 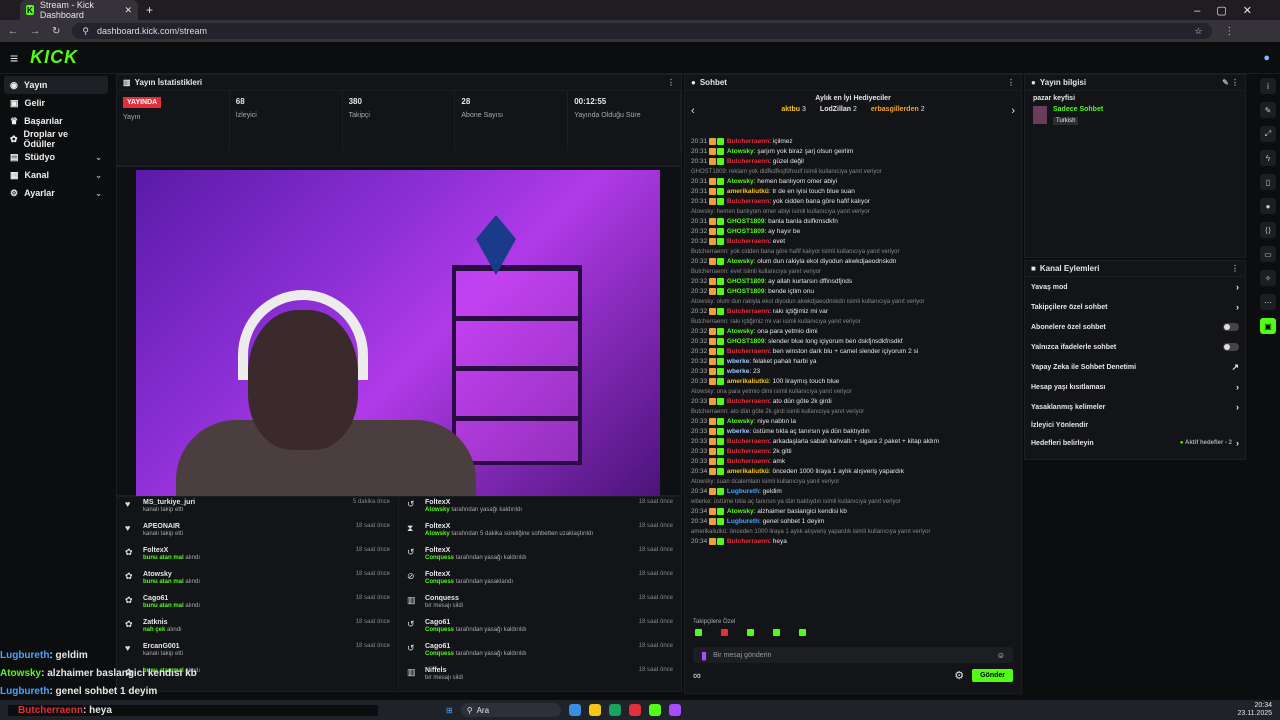 I want to click on sidebar-item-basarilar: ♛ Başarılar, so click(x=56, y=121).